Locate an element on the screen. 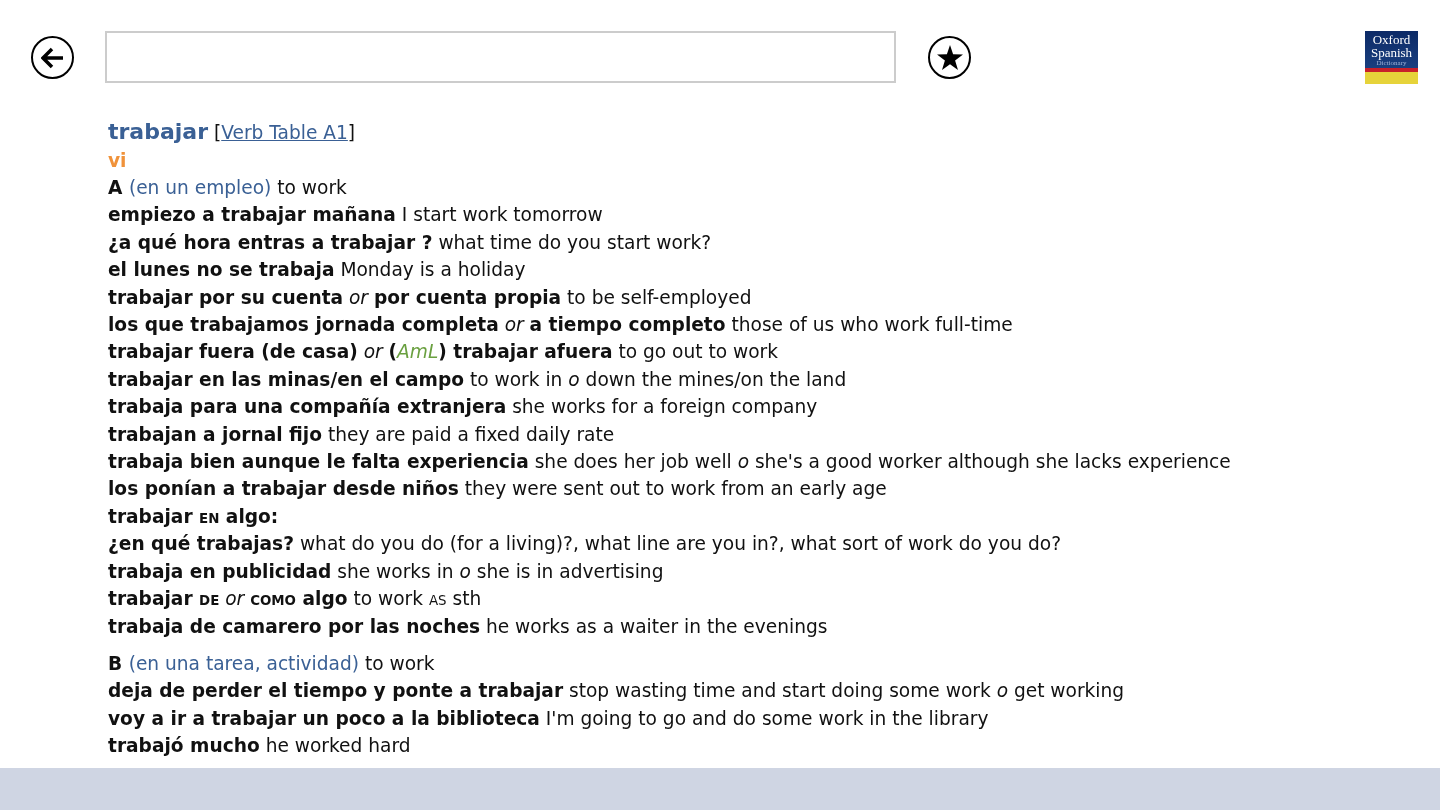 The image size is (1440, 810). example-line: ¿a qué hora entras a trabajar ? what time do you start work? is located at coordinates (410, 242).